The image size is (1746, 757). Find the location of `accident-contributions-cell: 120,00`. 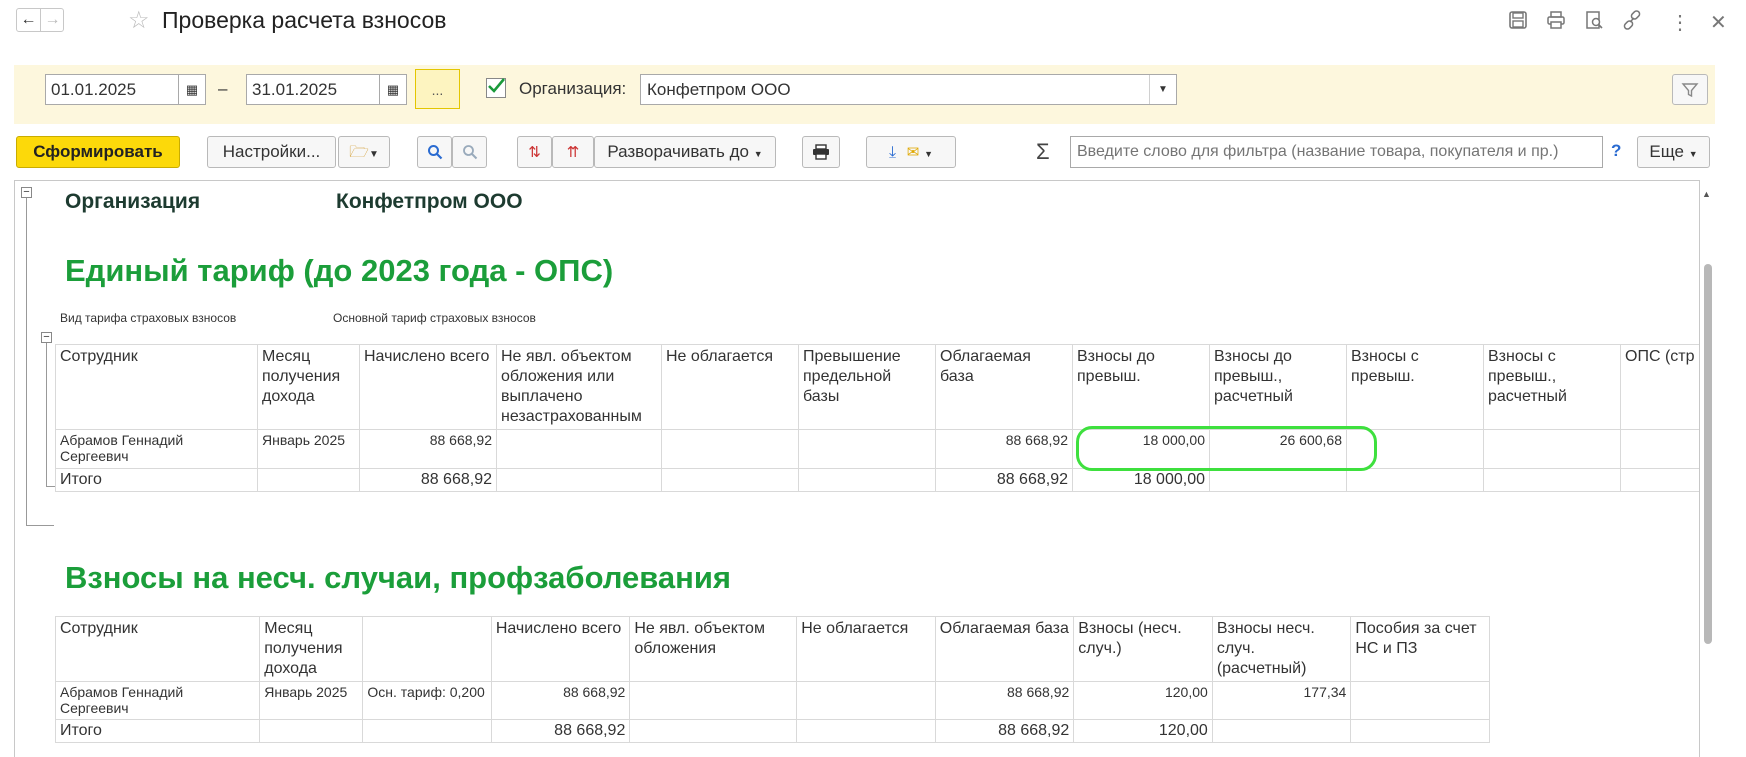

accident-contributions-cell: 120,00 is located at coordinates (1143, 700).